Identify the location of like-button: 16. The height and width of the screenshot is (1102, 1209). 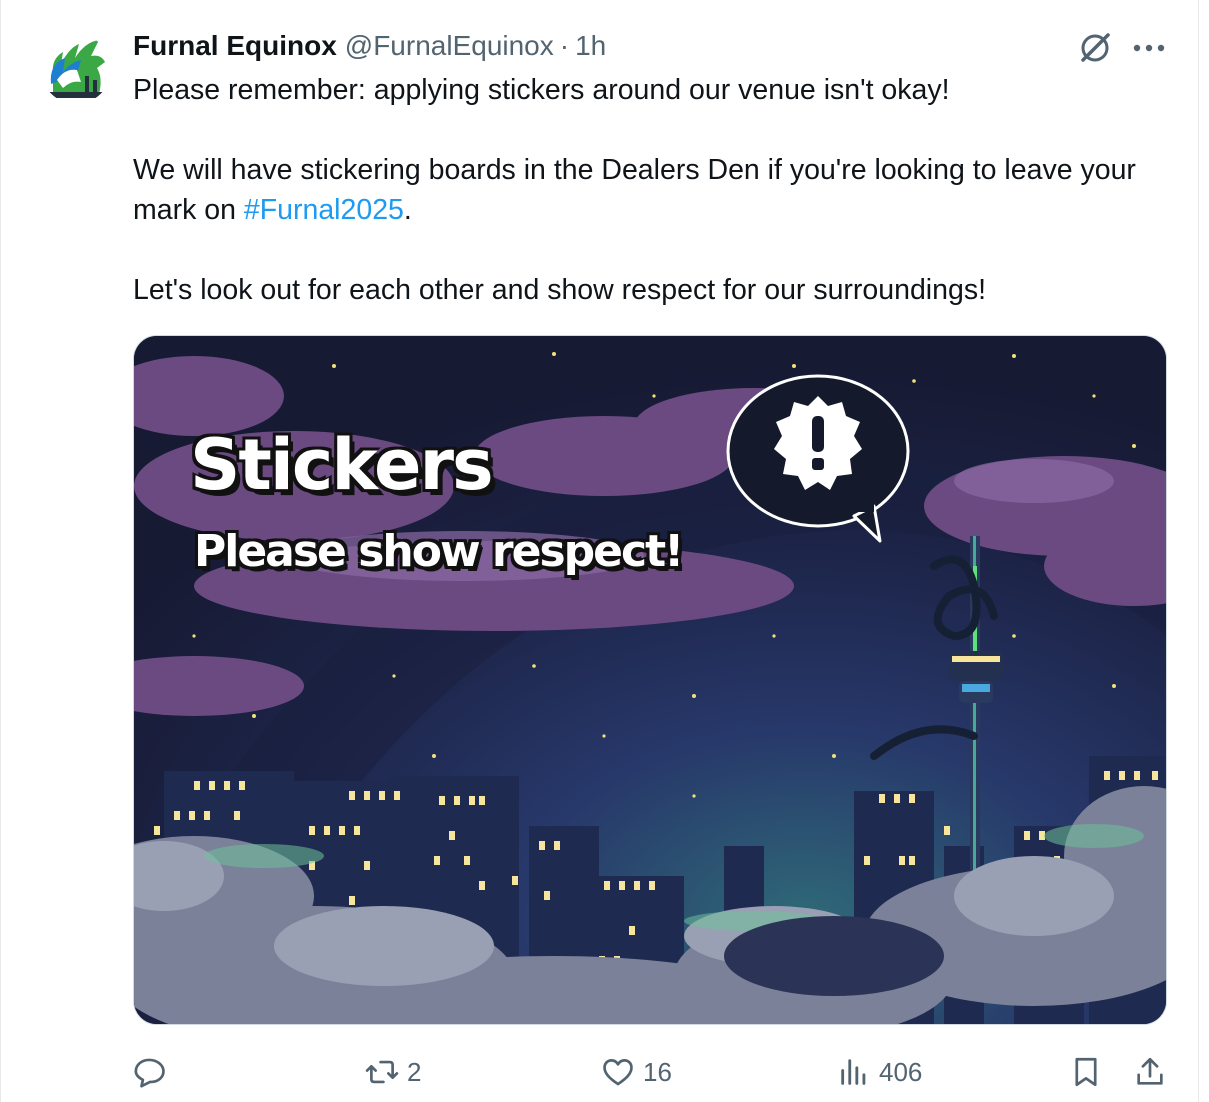
(636, 1072).